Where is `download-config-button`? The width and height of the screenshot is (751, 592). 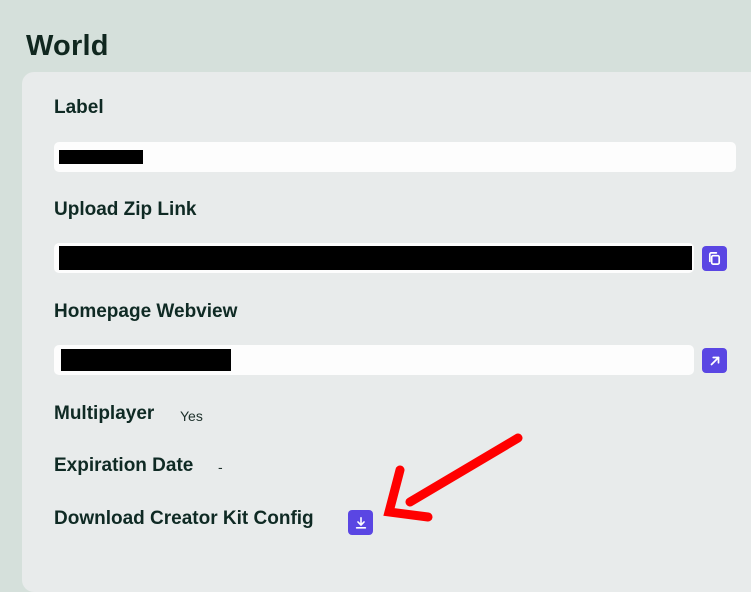 download-config-button is located at coordinates (360, 522).